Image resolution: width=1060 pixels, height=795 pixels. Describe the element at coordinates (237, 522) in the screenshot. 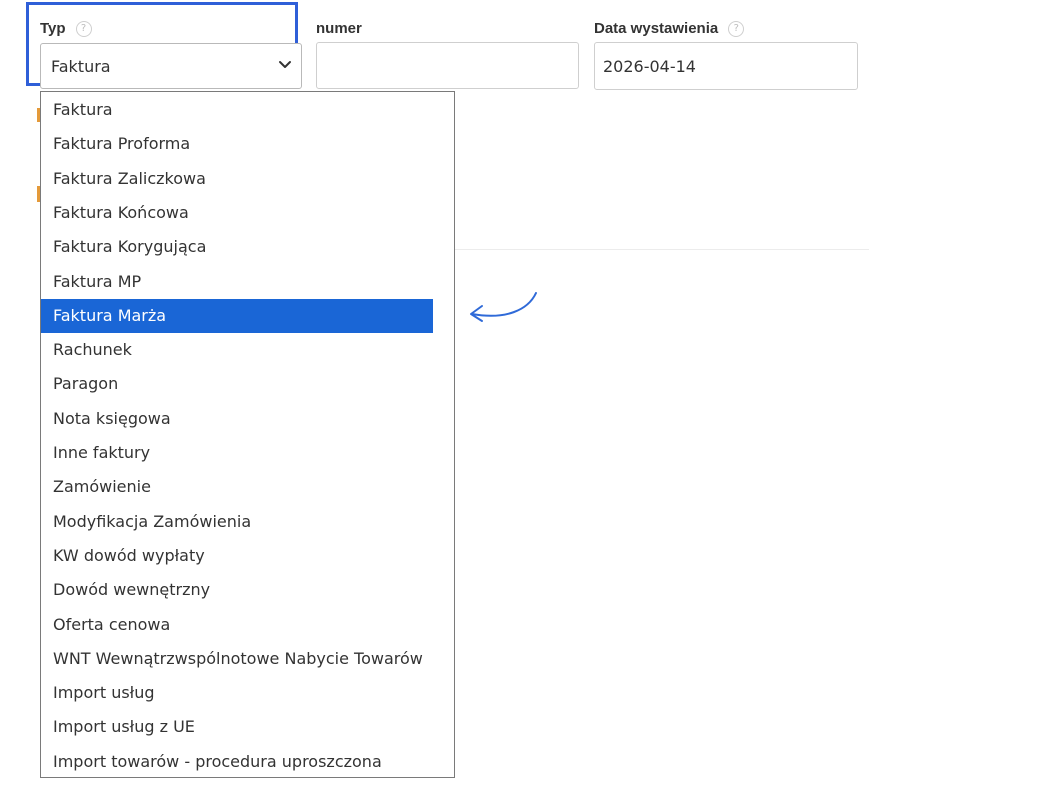

I see `dropdown-option: Modyfikacja Zamówienia` at that location.